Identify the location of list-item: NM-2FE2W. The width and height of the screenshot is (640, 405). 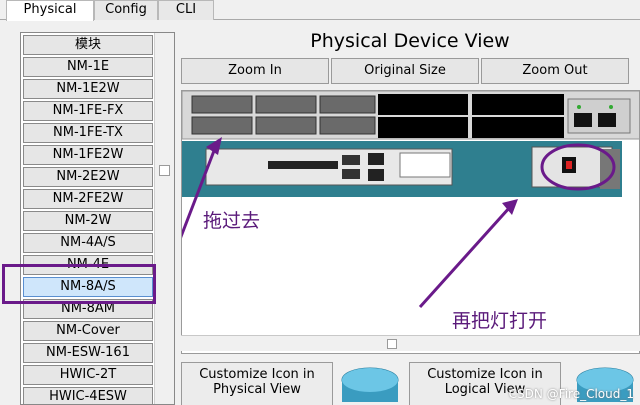
(88, 199).